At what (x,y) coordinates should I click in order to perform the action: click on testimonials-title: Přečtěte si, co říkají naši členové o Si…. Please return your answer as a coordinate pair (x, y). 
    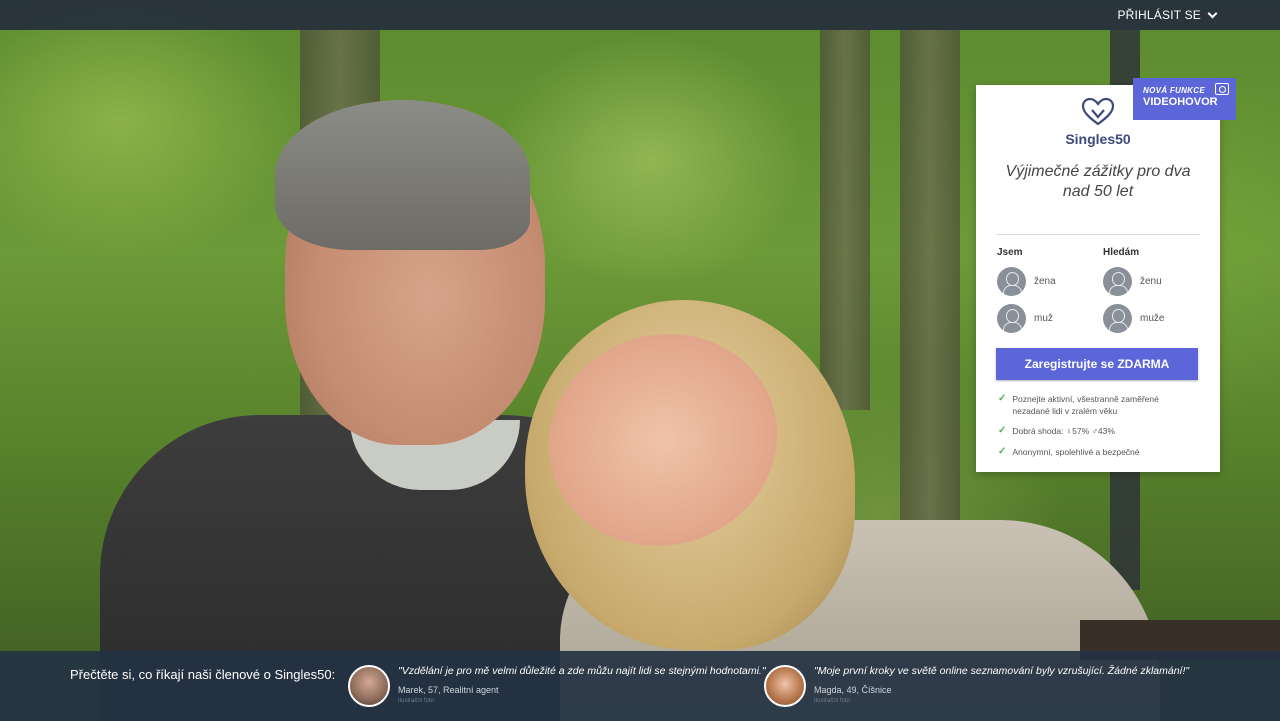
    Looking at the image, I should click on (203, 674).